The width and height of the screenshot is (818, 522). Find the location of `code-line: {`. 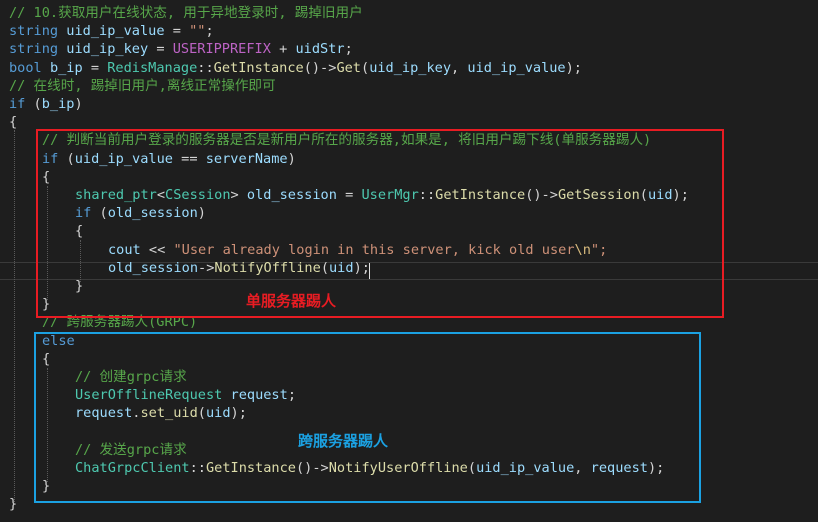

code-line: { is located at coordinates (13, 122).